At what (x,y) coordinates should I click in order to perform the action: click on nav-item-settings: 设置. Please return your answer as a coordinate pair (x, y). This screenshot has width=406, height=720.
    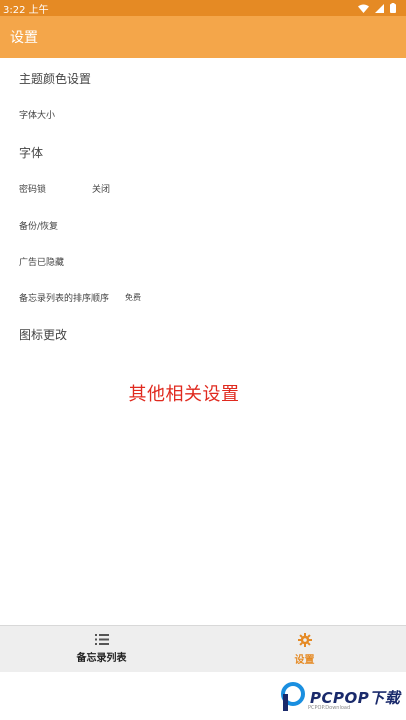
    Looking at the image, I should click on (304, 649).